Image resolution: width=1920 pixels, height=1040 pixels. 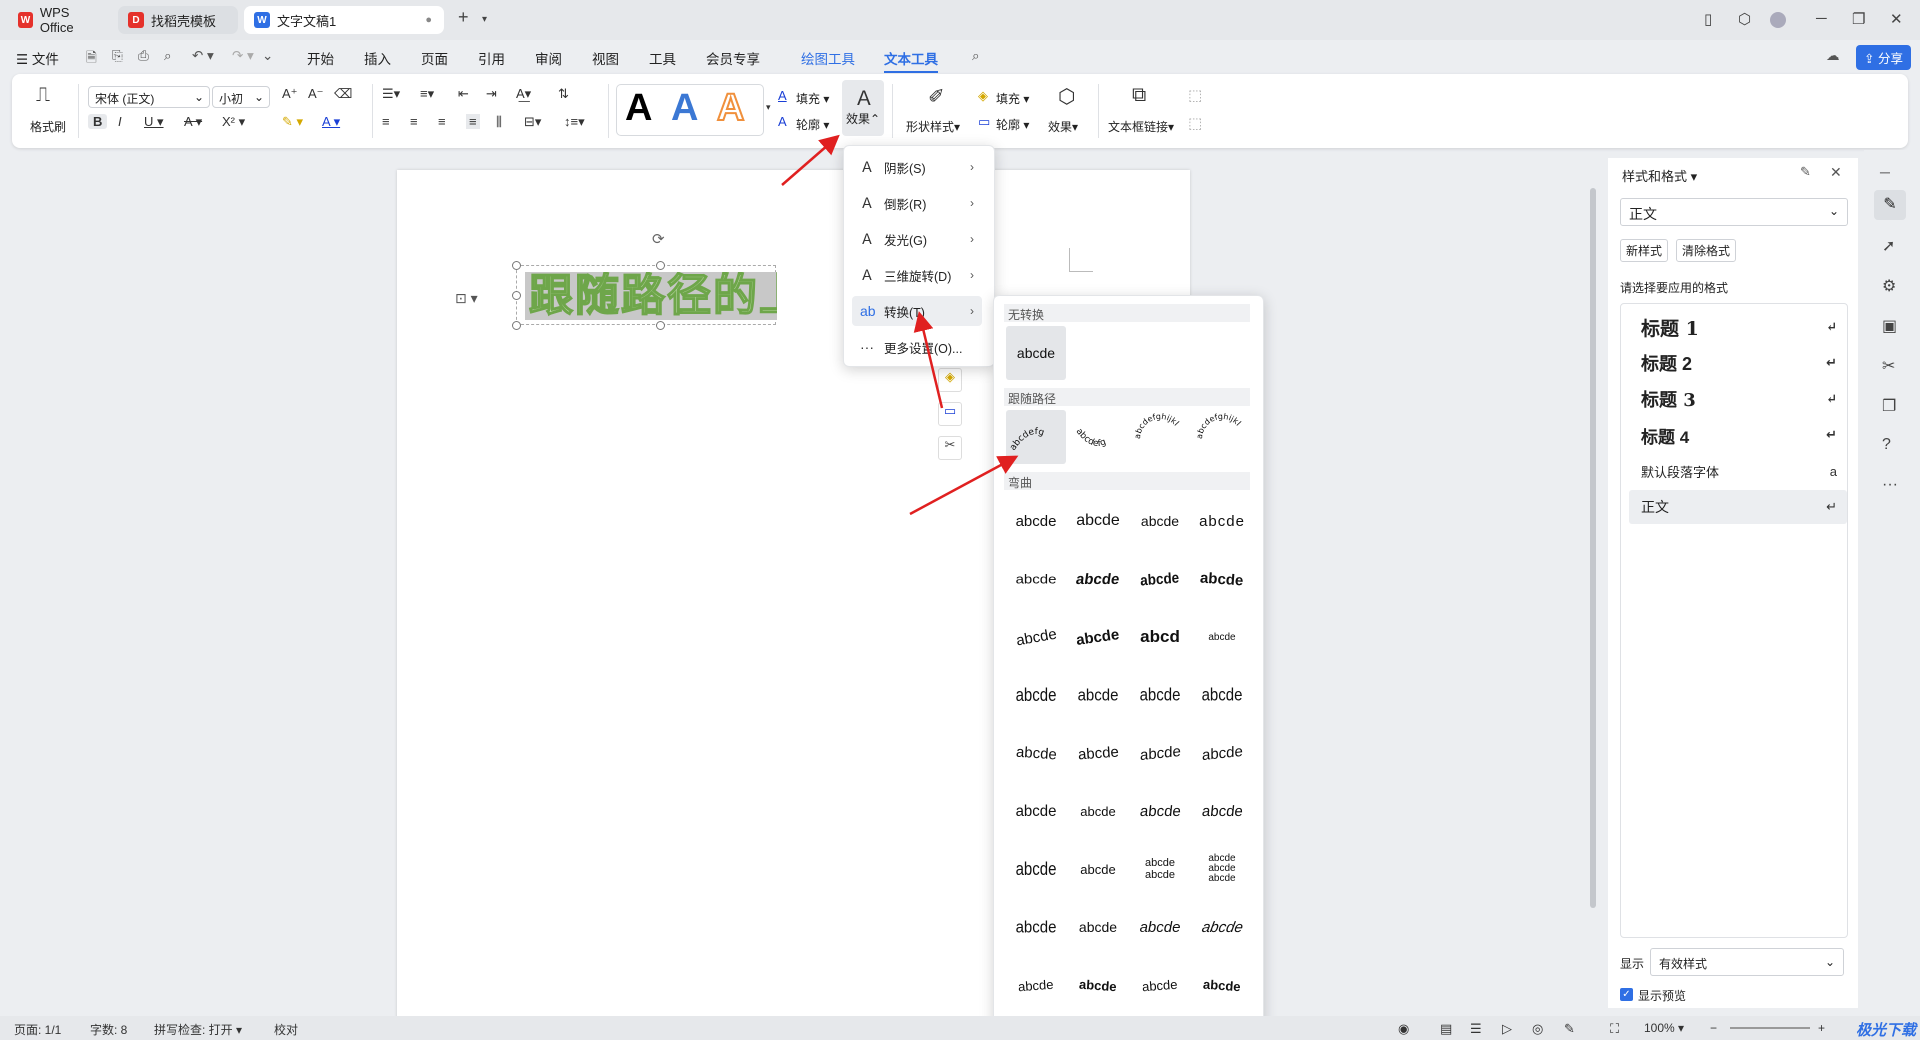 I want to click on warp-option-4: abcde, so click(x=1222, y=521).